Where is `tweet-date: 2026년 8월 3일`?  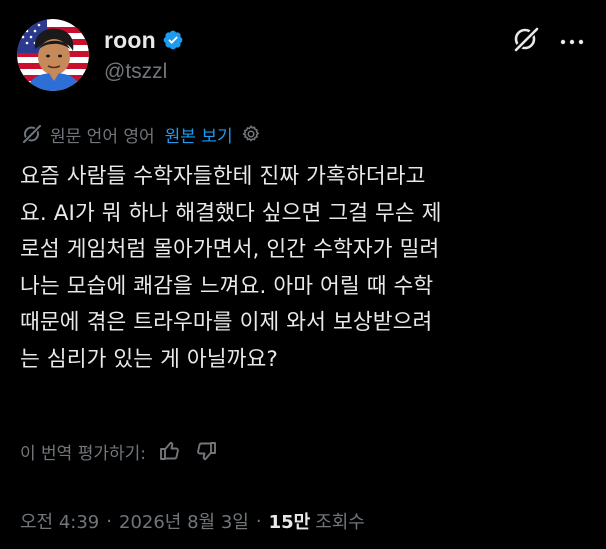 tweet-date: 2026년 8월 3일 is located at coordinates (184, 521).